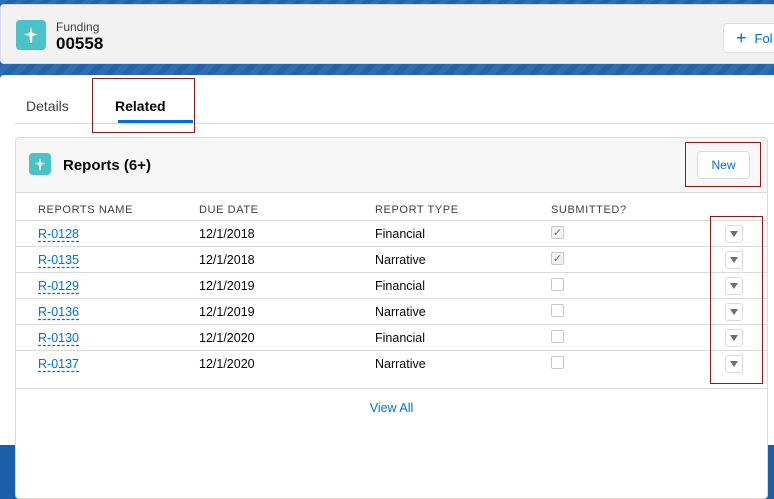 The height and width of the screenshot is (499, 774). What do you see at coordinates (58, 234) in the screenshot?
I see `report-name-link: R-0128` at bounding box center [58, 234].